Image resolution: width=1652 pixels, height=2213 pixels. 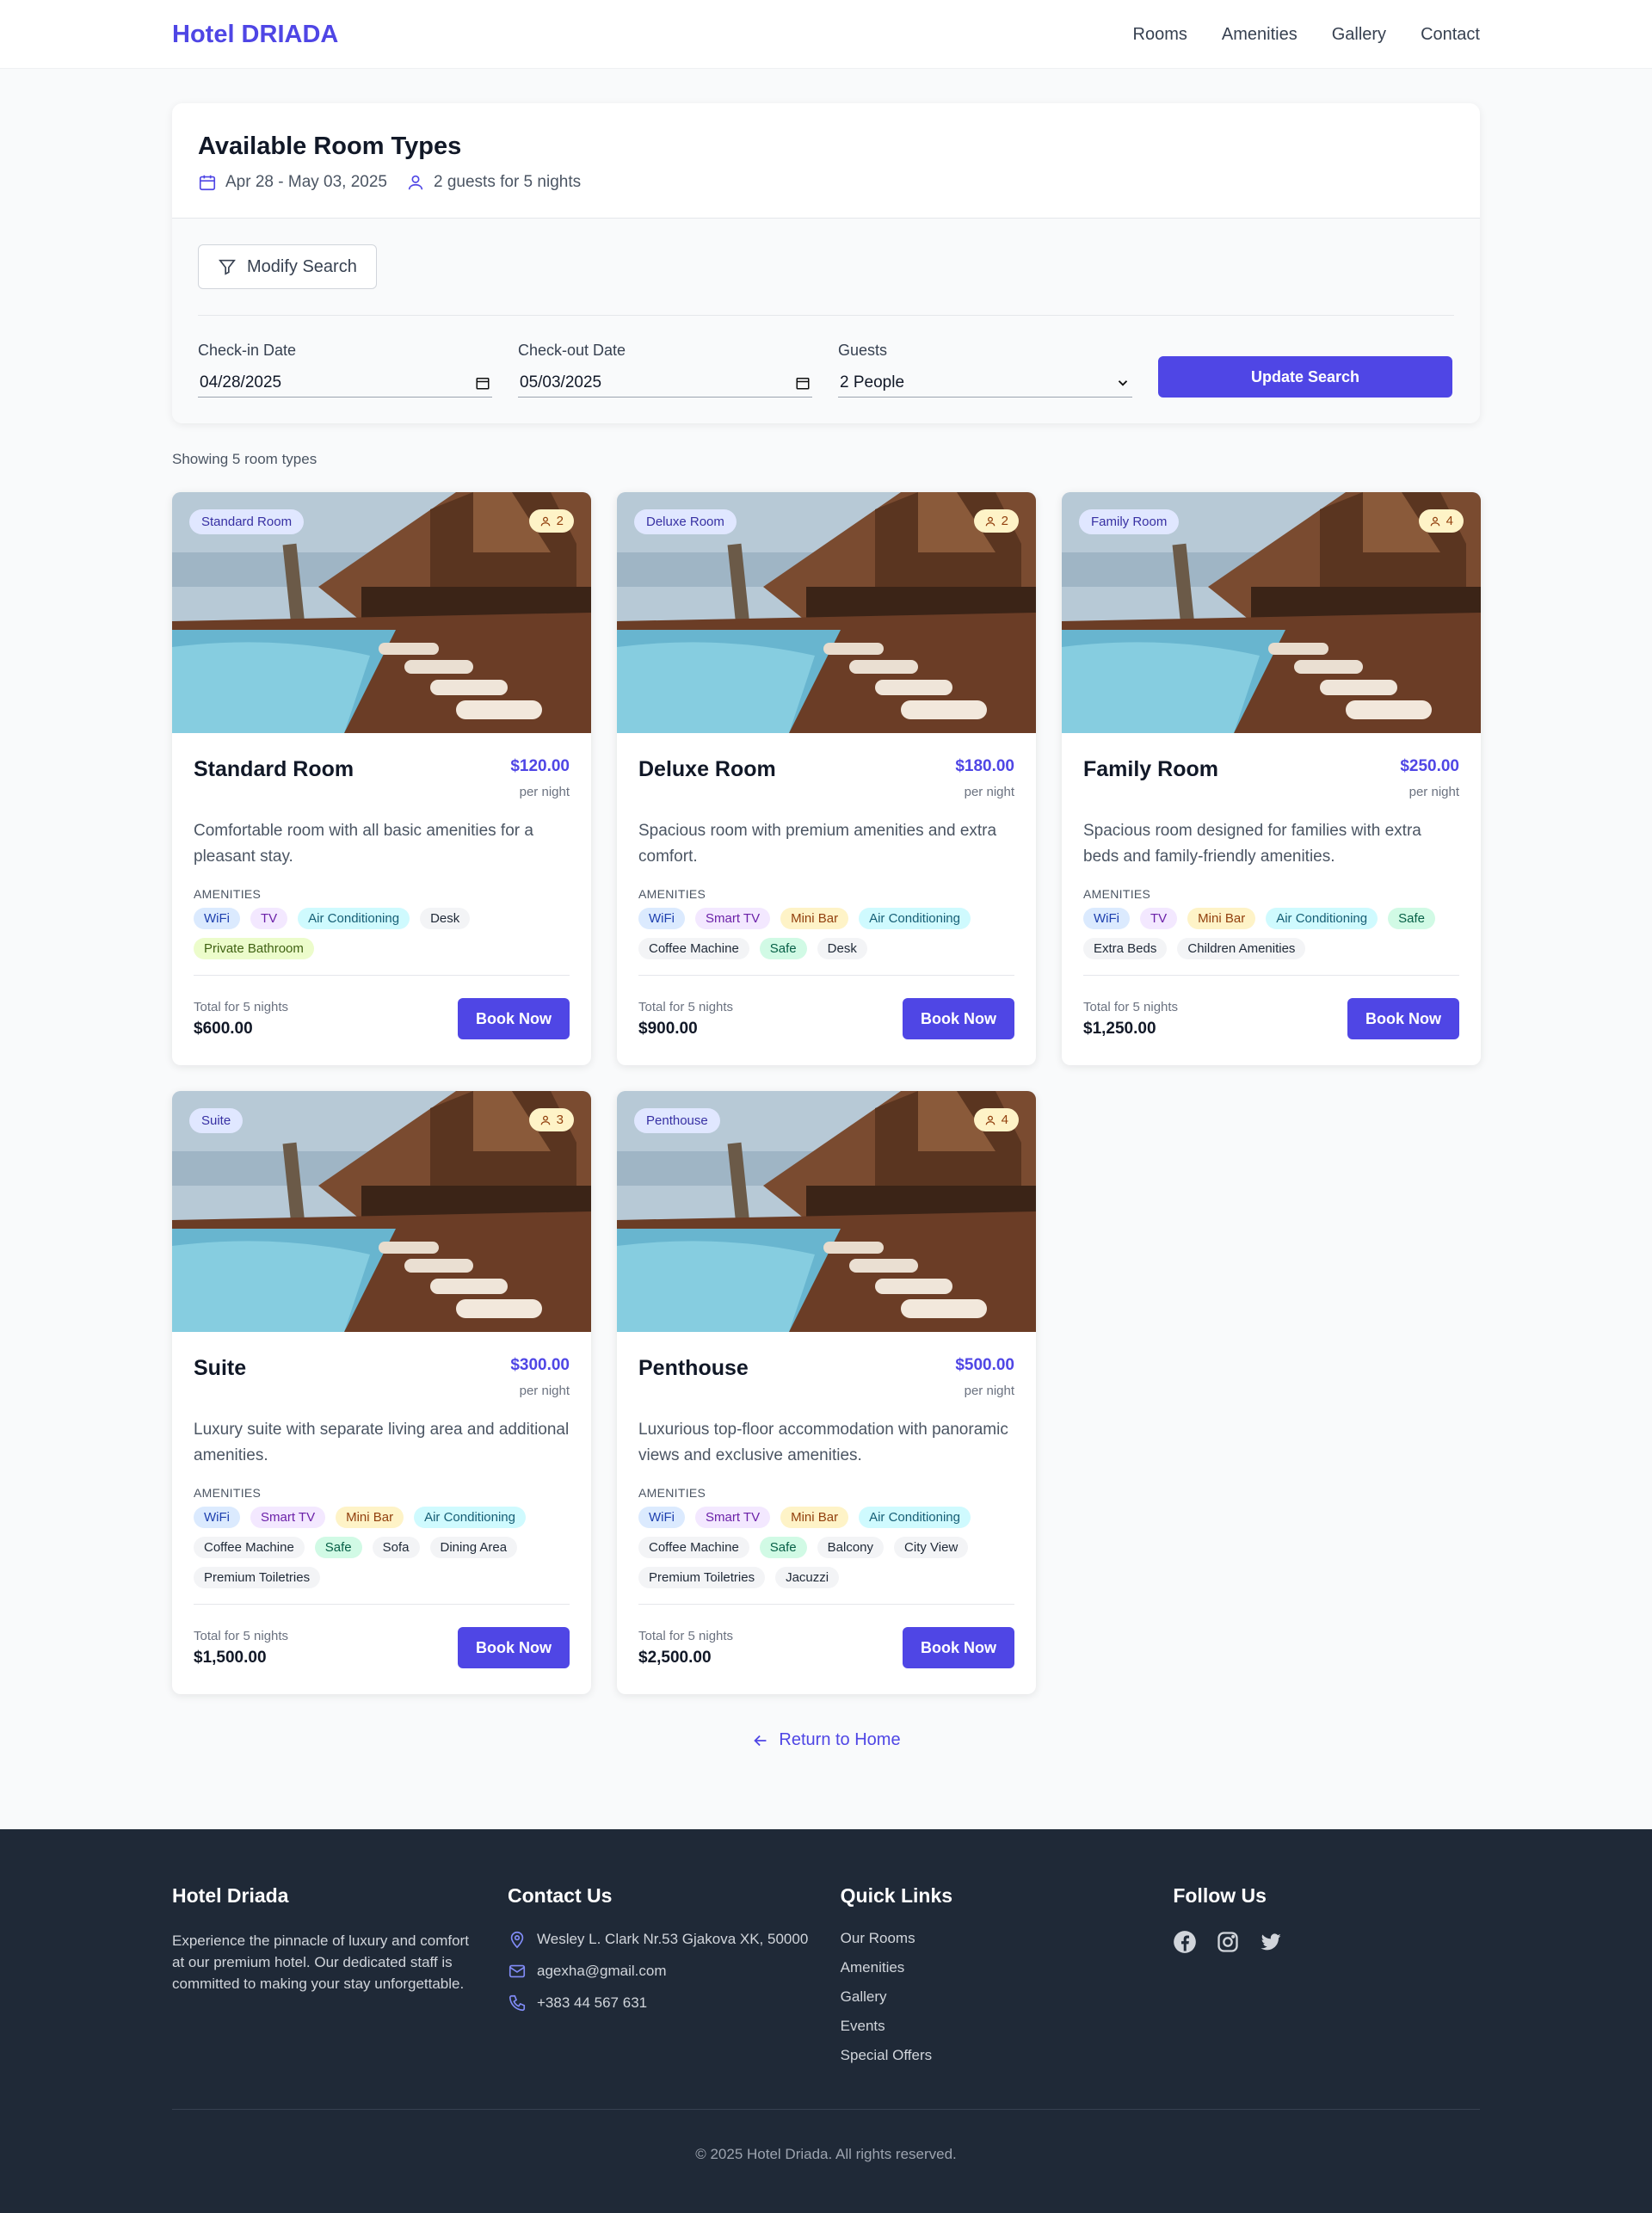 What do you see at coordinates (381, 1211) in the screenshot?
I see `room-photo: Suite 3` at bounding box center [381, 1211].